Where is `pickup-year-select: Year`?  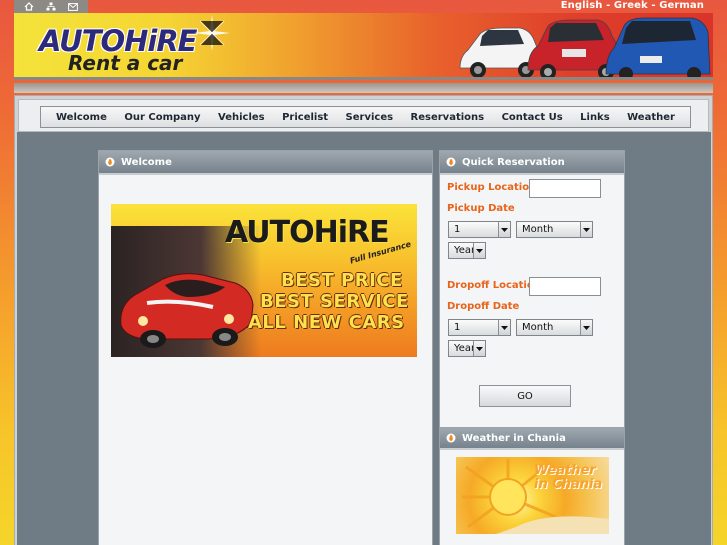 pickup-year-select: Year is located at coordinates (467, 250).